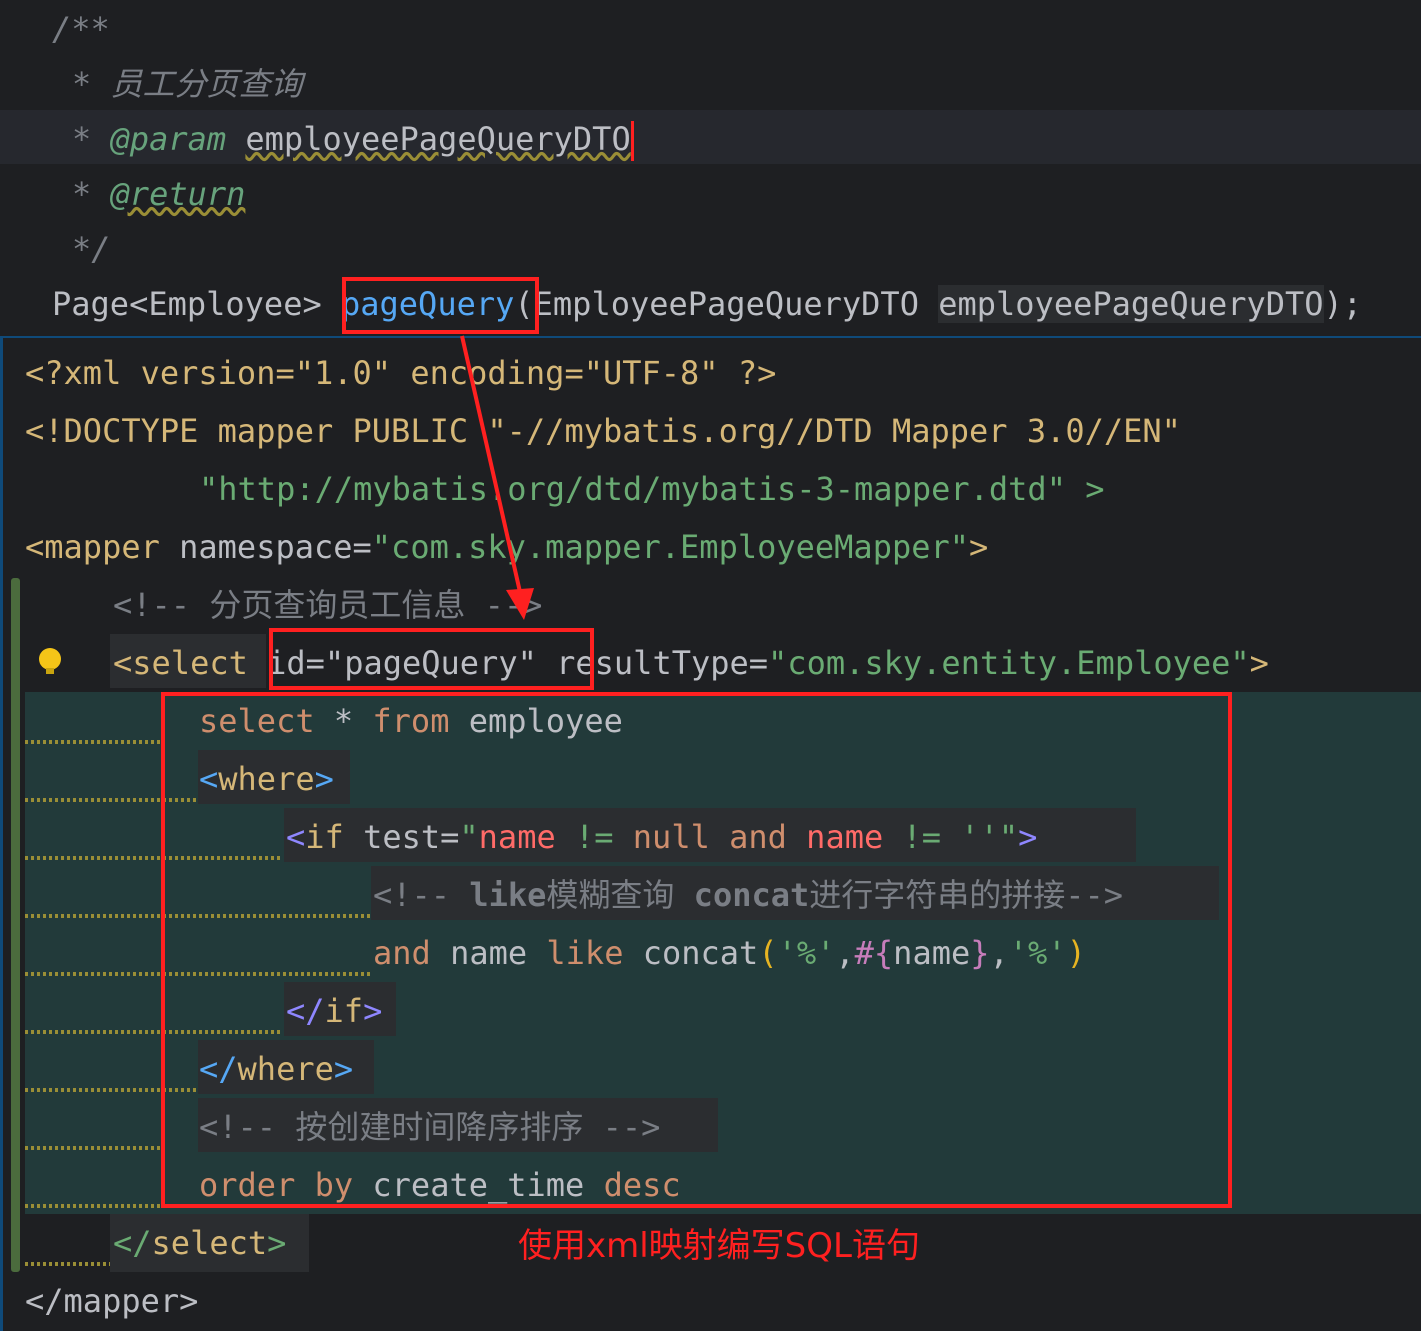 The height and width of the screenshot is (1331, 1421). I want to click on annotation-caption: 使用xml映射编写SQL语句, so click(719, 1246).